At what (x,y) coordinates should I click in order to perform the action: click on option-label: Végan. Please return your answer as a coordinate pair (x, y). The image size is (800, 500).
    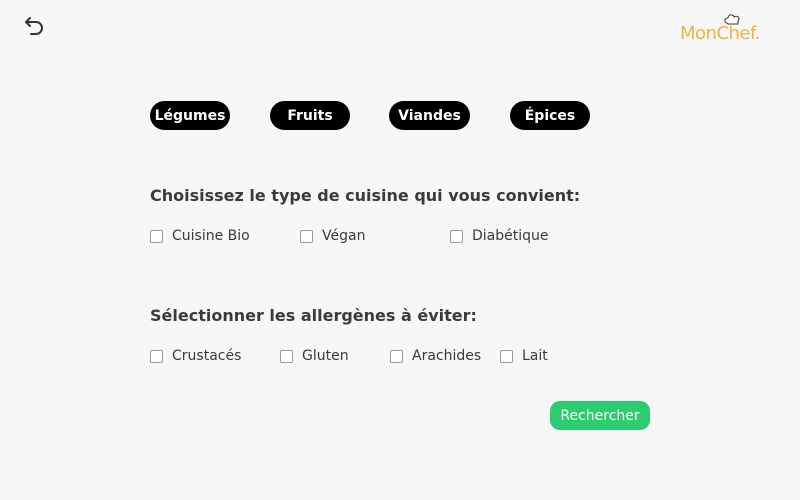
    Looking at the image, I should click on (344, 236).